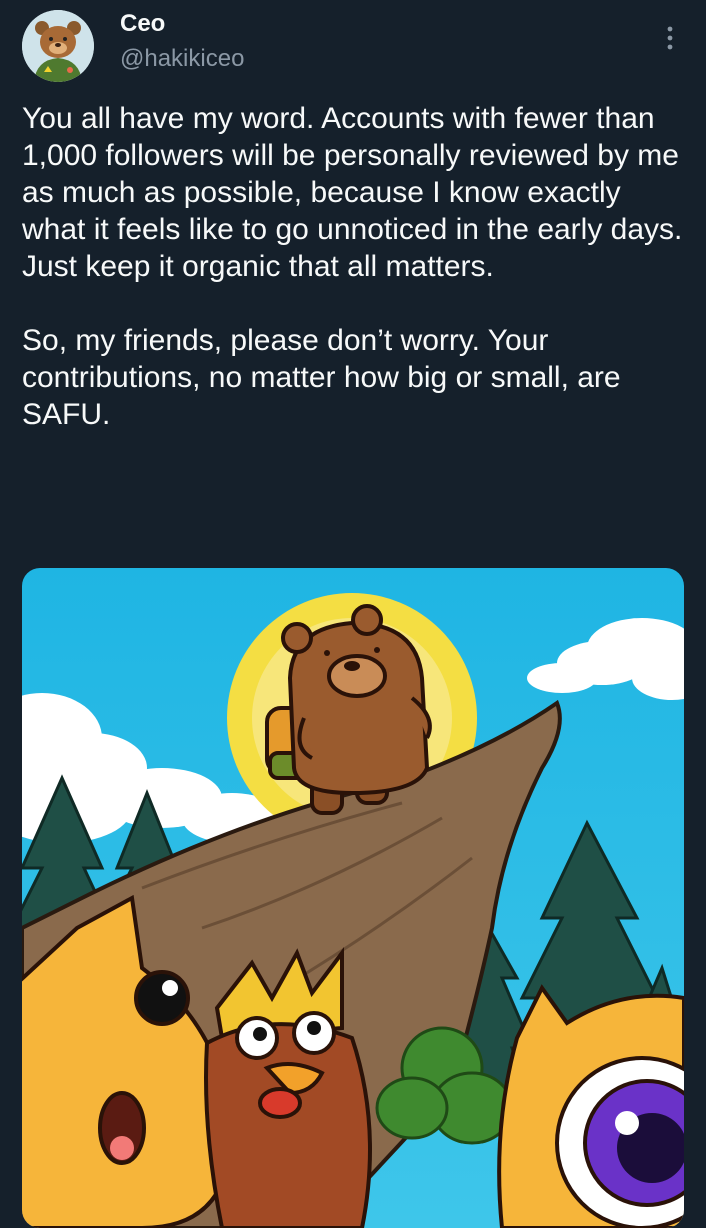 This screenshot has width=706, height=1228. I want to click on author-display-name: Ceo, so click(142, 24).